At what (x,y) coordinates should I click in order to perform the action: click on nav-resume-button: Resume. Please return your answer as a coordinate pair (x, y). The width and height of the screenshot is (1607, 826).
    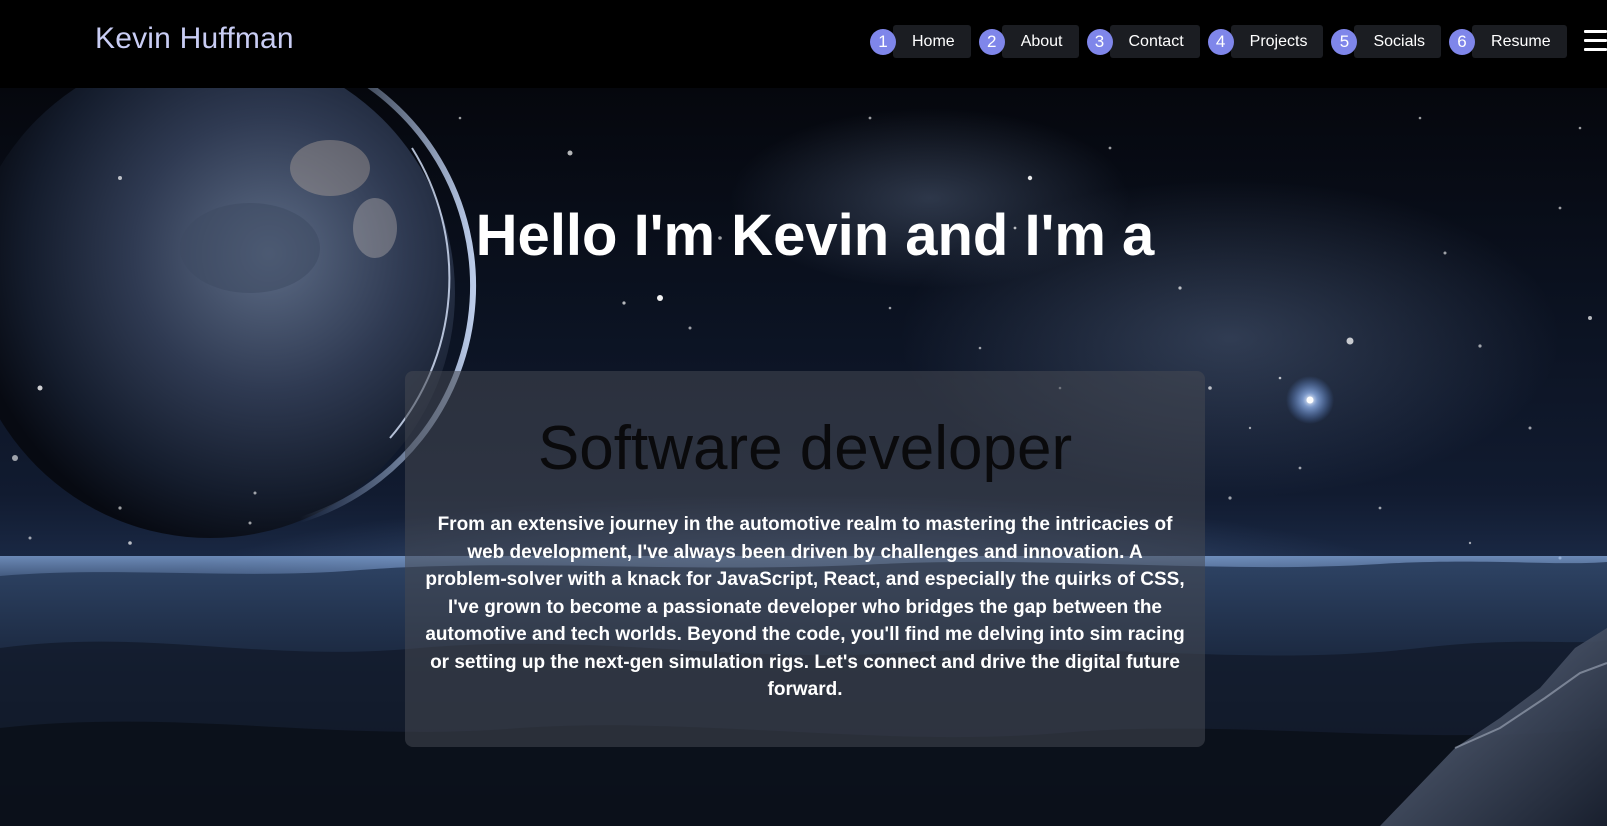
    Looking at the image, I should click on (1519, 41).